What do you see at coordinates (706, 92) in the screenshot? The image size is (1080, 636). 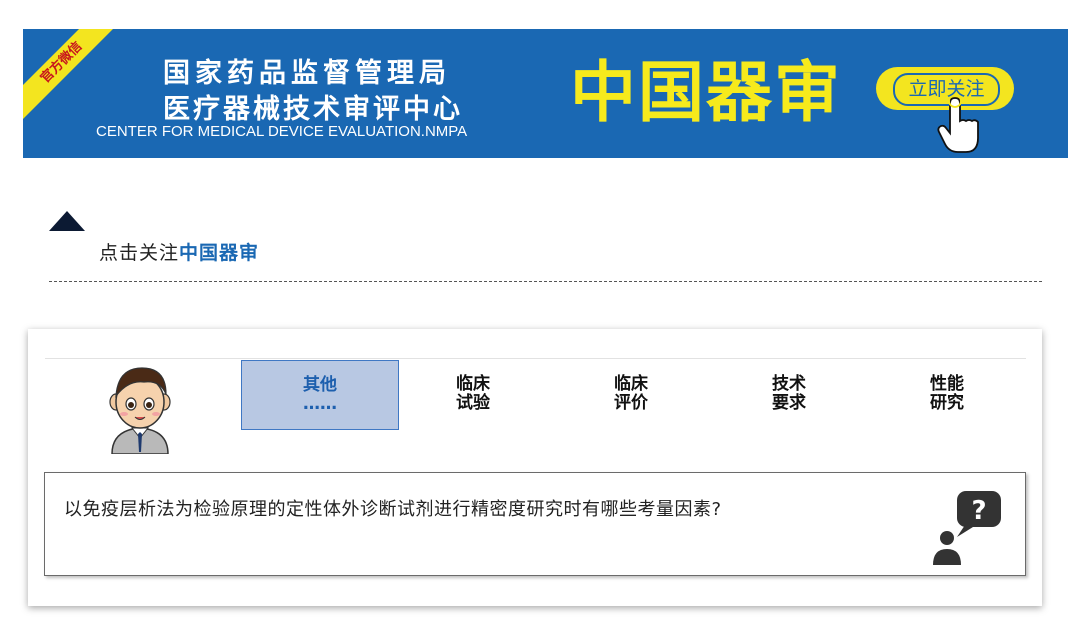 I see `brand-title: 中国器审` at bounding box center [706, 92].